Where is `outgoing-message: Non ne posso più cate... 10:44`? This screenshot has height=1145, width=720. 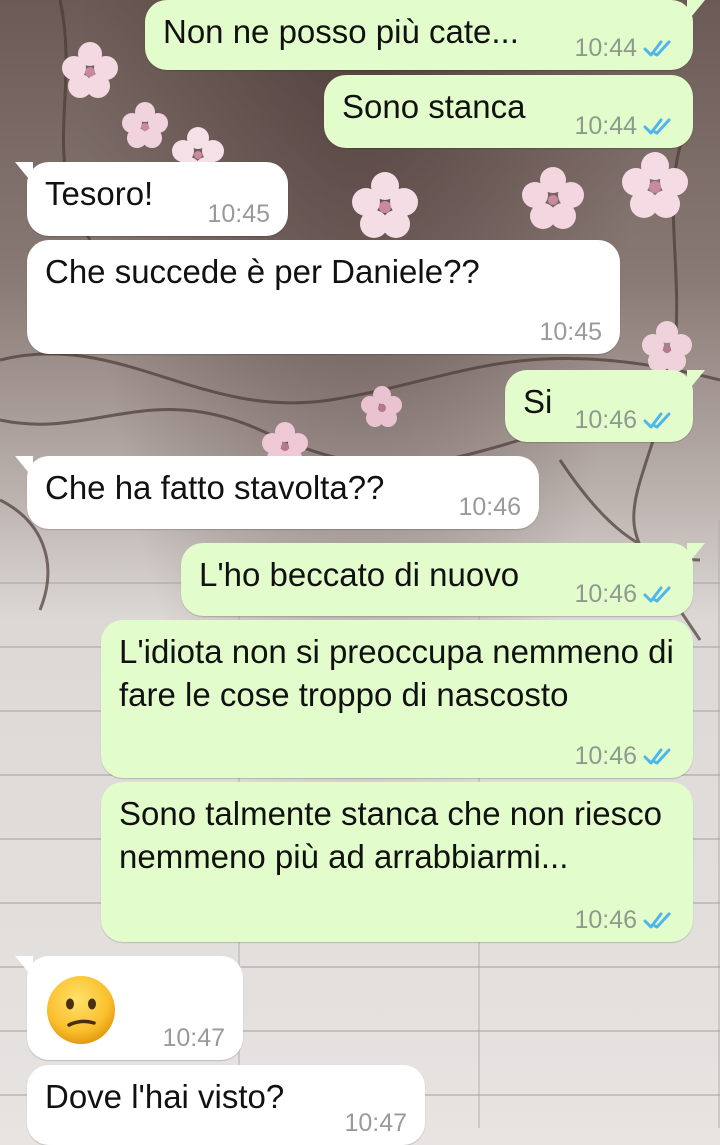
outgoing-message: Non ne posso più cate... 10:44 is located at coordinates (425, 35).